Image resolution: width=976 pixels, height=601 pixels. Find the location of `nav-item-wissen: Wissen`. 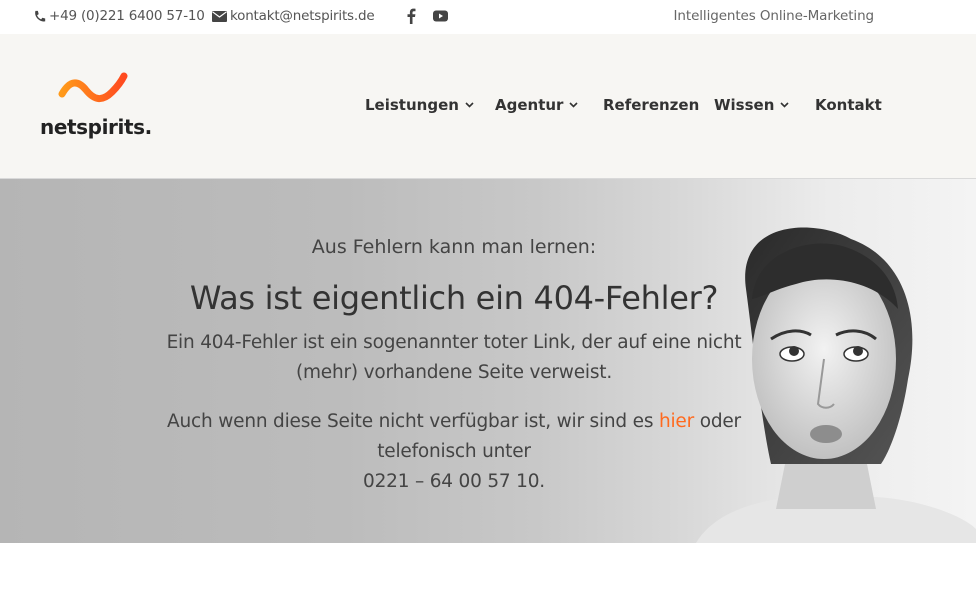

nav-item-wissen: Wissen is located at coordinates (751, 105).